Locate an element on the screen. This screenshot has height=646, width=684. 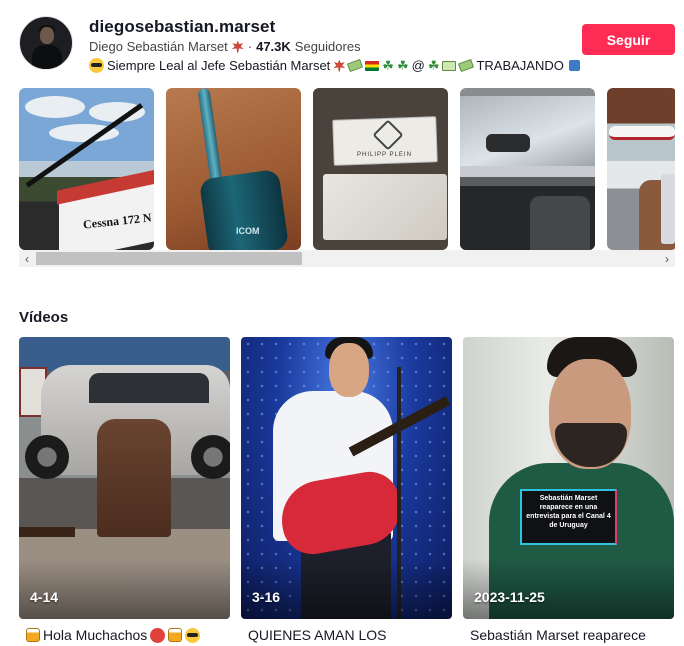
followers-count: 47.3K is located at coordinates (273, 46).